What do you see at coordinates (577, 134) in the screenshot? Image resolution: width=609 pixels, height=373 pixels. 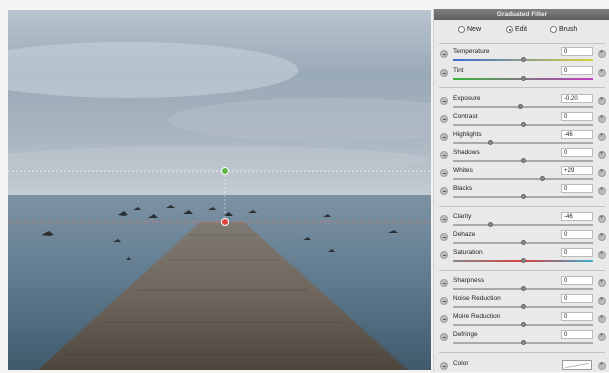 I see `highlights-value-field: -46` at bounding box center [577, 134].